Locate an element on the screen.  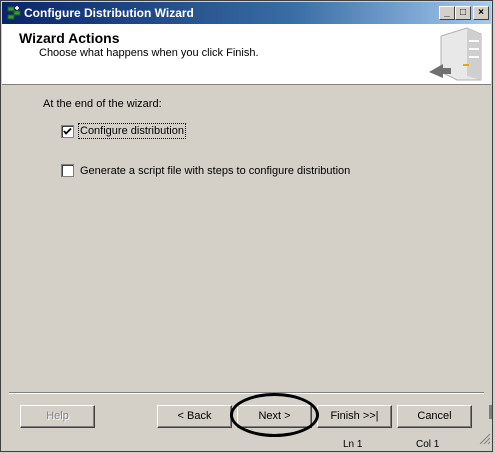
minimize-icon: _ is located at coordinates (447, 12).